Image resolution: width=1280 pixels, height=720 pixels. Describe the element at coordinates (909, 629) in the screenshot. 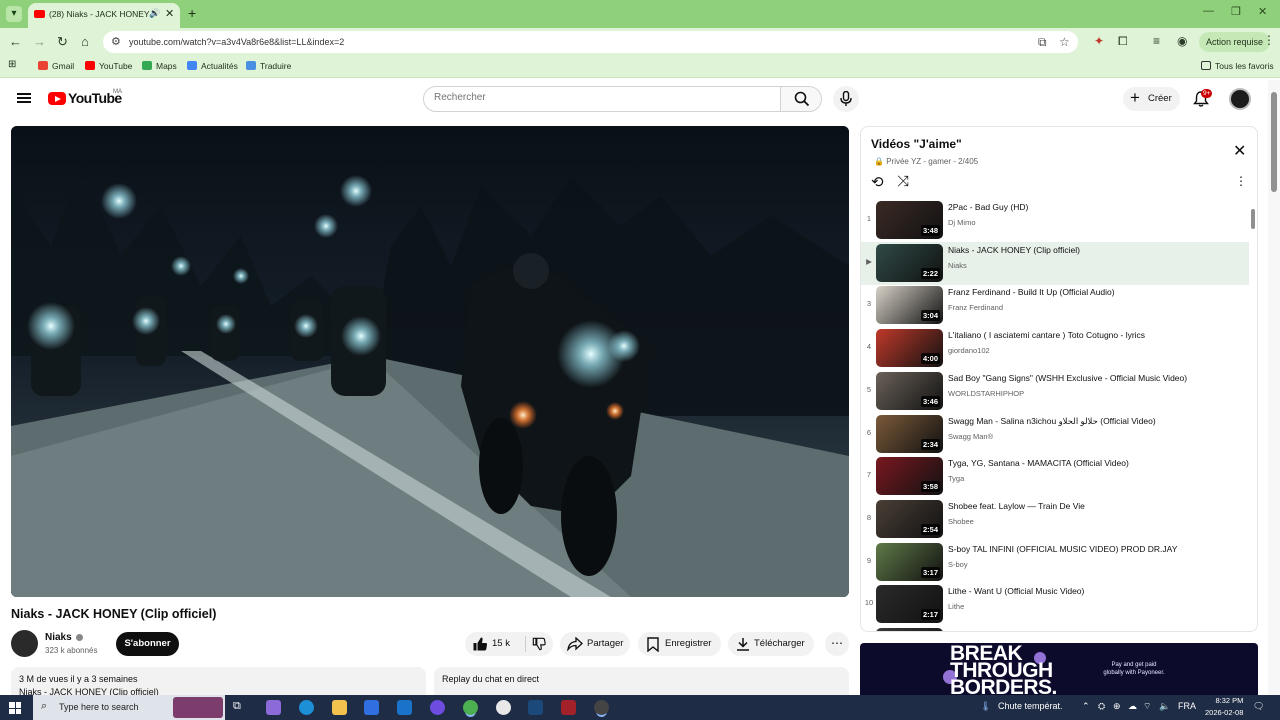

I see `playlist-item-thumbnail` at that location.